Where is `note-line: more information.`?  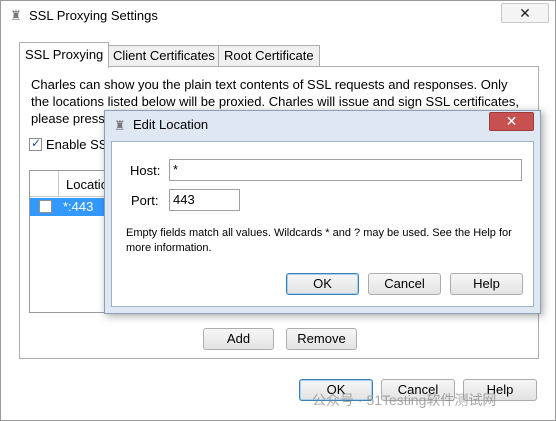
note-line: more information. is located at coordinates (169, 248).